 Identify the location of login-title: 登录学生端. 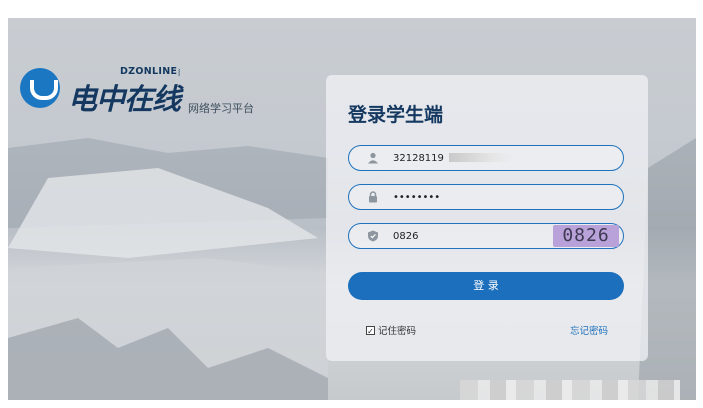
(396, 115).